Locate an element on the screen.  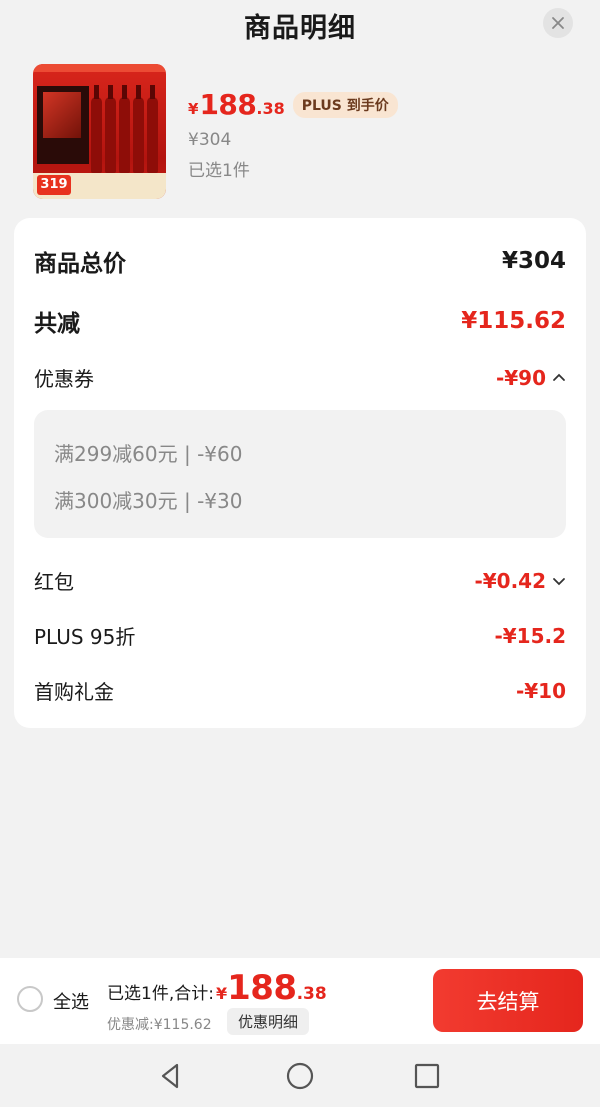
order-total-currency: ¥ is located at coordinates (221, 993).